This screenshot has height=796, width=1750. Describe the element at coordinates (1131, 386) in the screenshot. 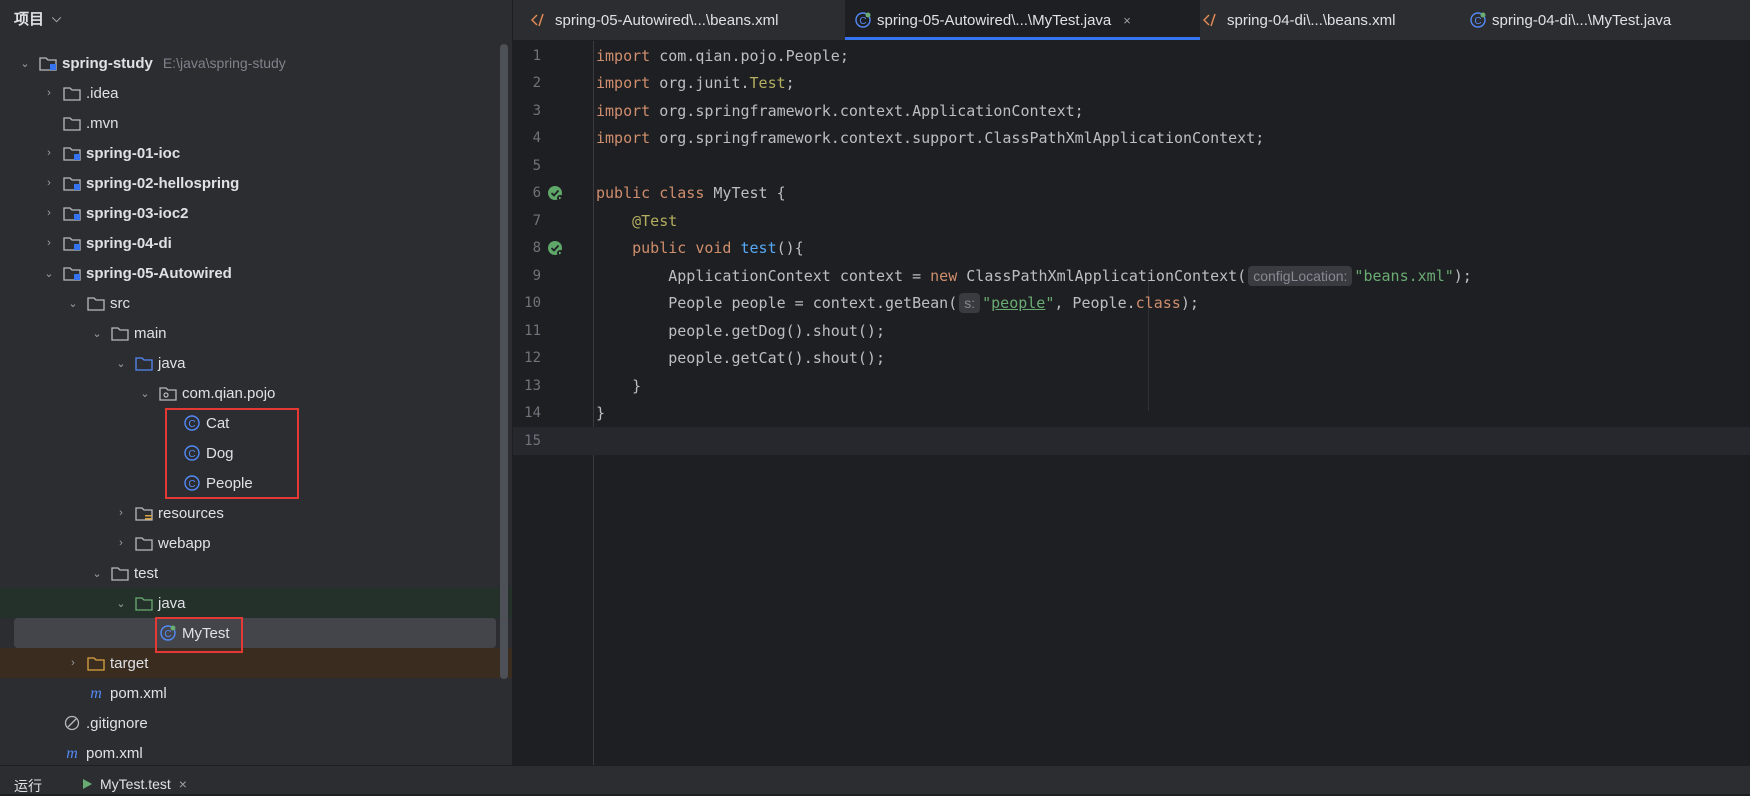

I see `code-line: 13 }` at that location.